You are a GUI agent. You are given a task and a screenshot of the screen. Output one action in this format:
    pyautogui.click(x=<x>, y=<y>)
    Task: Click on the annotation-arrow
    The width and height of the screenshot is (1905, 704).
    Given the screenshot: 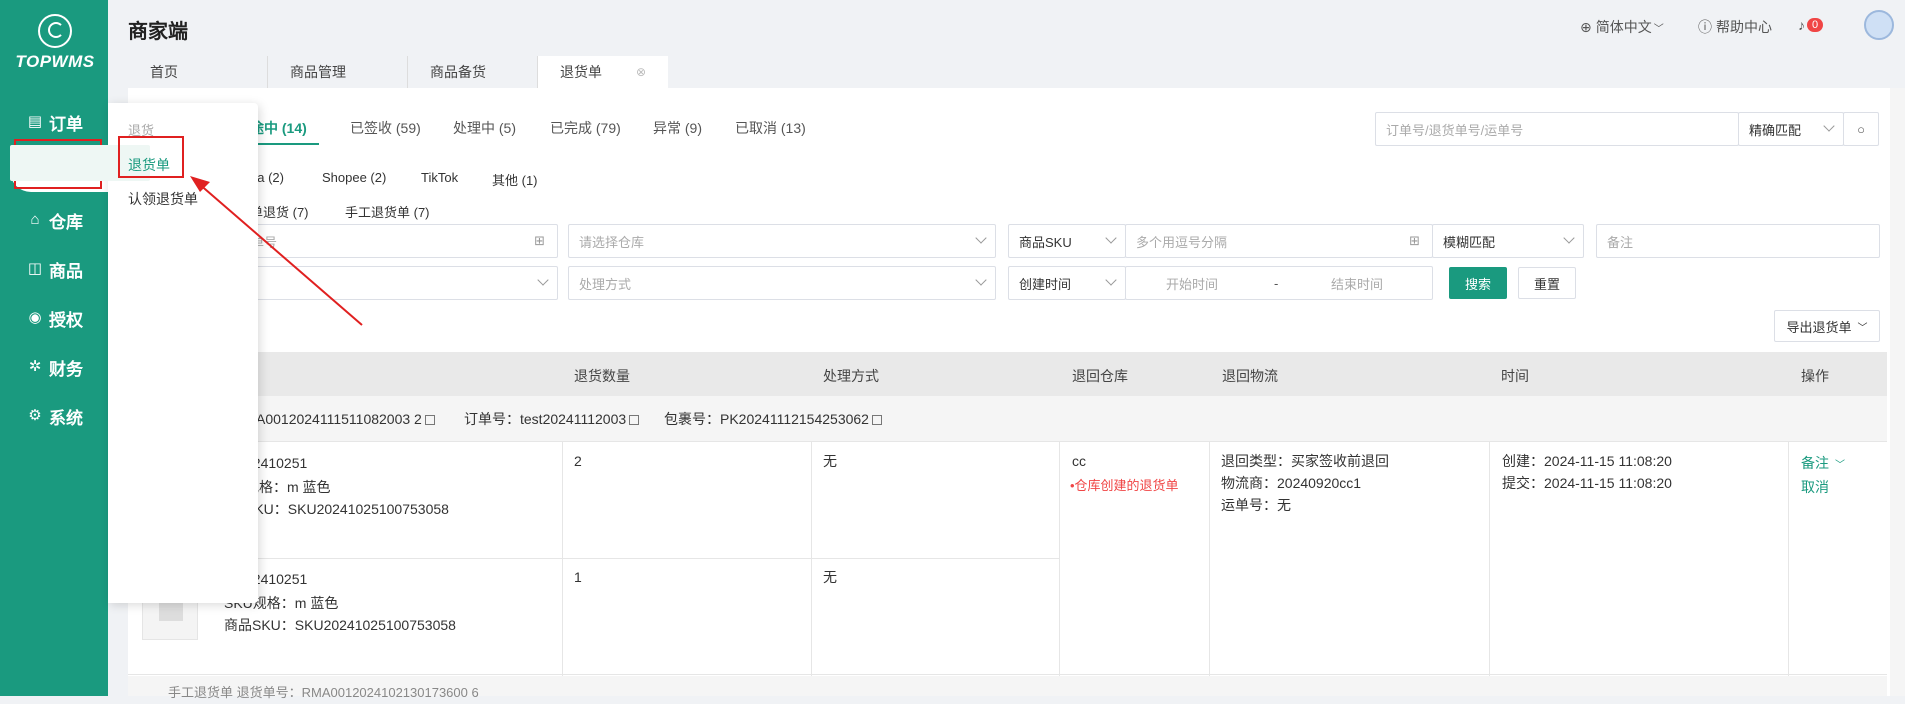 What is the action you would take?
    pyautogui.click(x=276, y=251)
    